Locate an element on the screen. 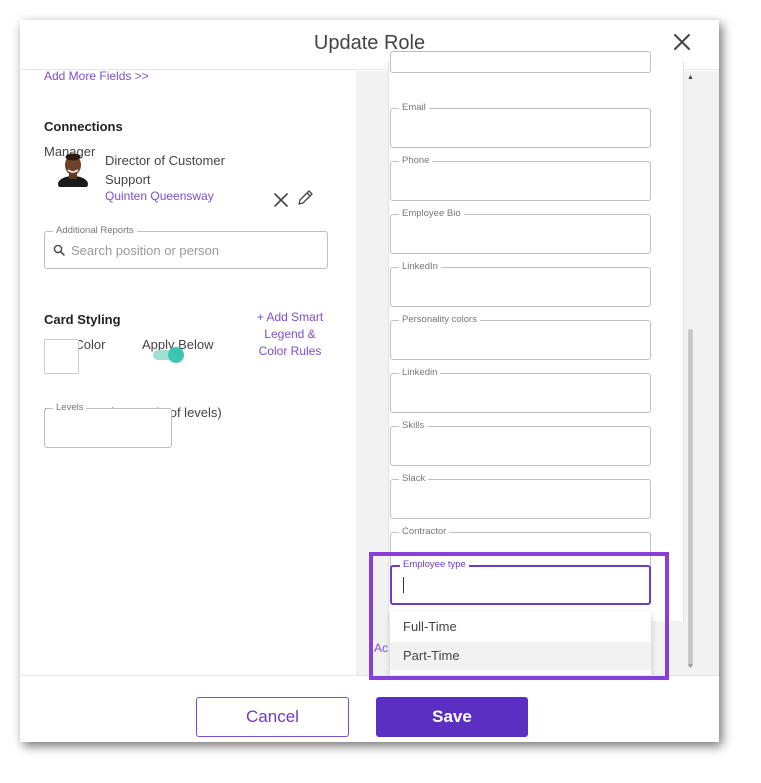  scroll-down-arrow-icon: ▼ is located at coordinates (690, 666).